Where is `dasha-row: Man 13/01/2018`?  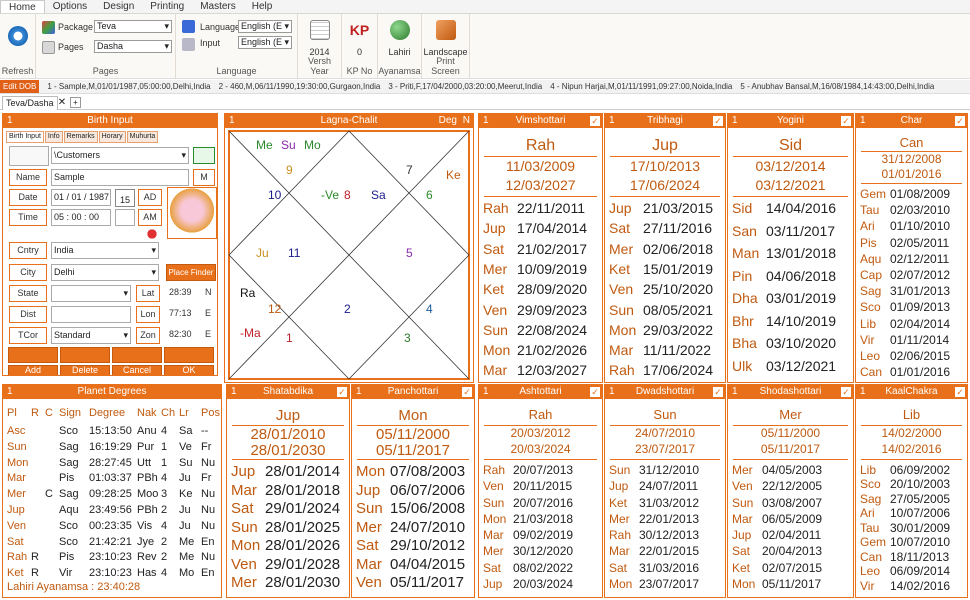 dasha-row: Man 13/01/2018 is located at coordinates (784, 253).